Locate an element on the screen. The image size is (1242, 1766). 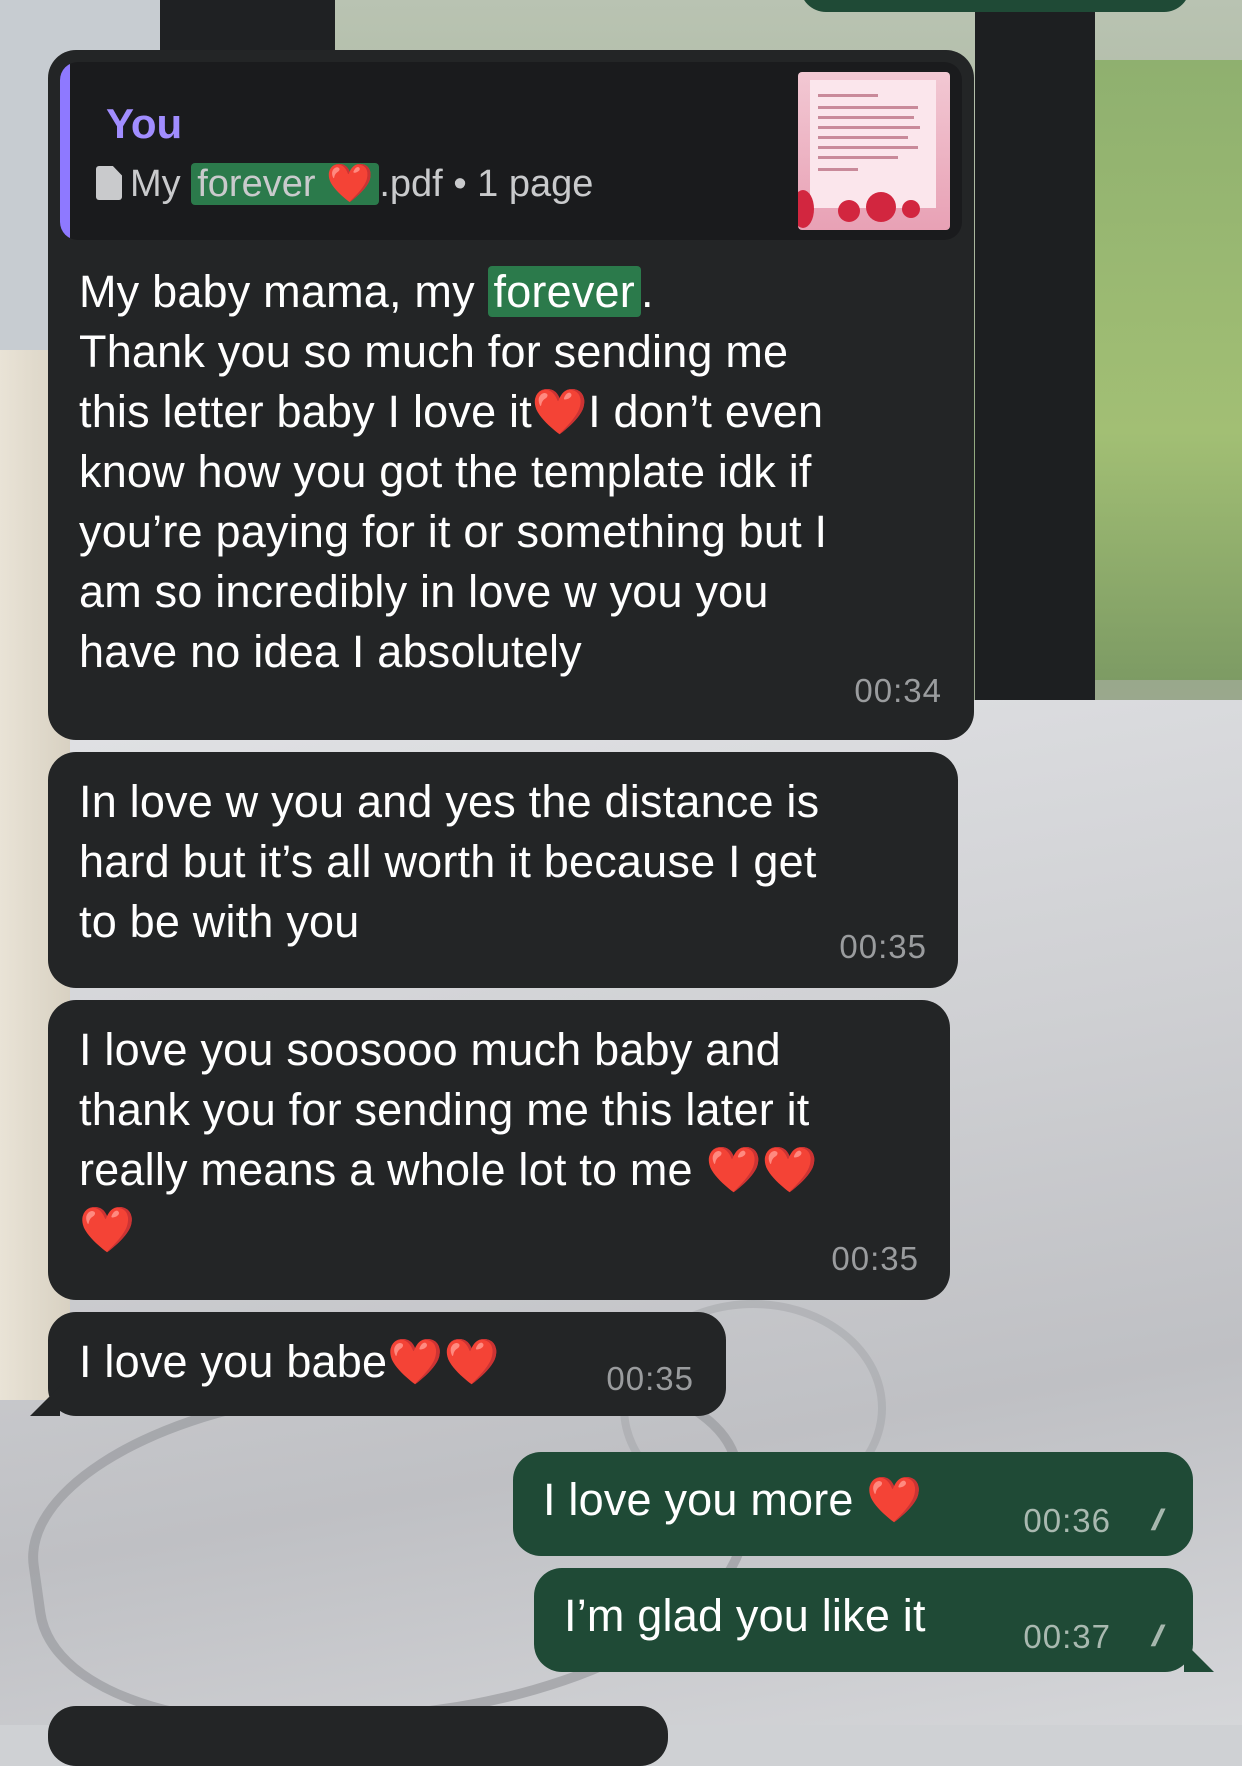
pdf-thumbnail-page is located at coordinates (873, 144).